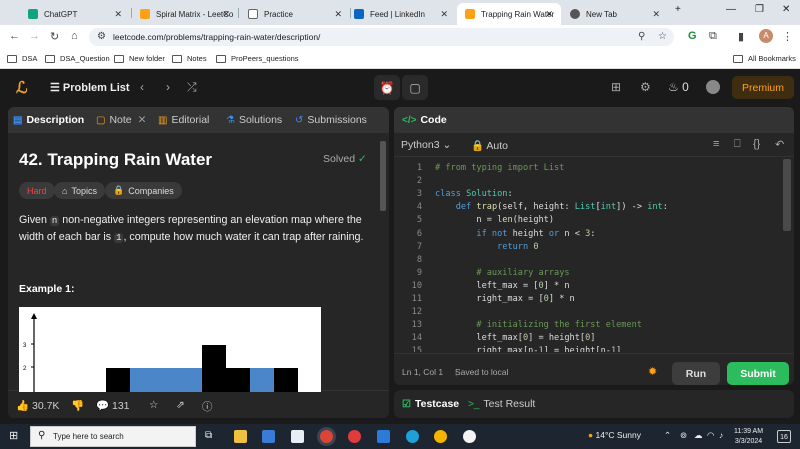  I want to click on all-bookmarks: All Bookmarks, so click(764, 58).